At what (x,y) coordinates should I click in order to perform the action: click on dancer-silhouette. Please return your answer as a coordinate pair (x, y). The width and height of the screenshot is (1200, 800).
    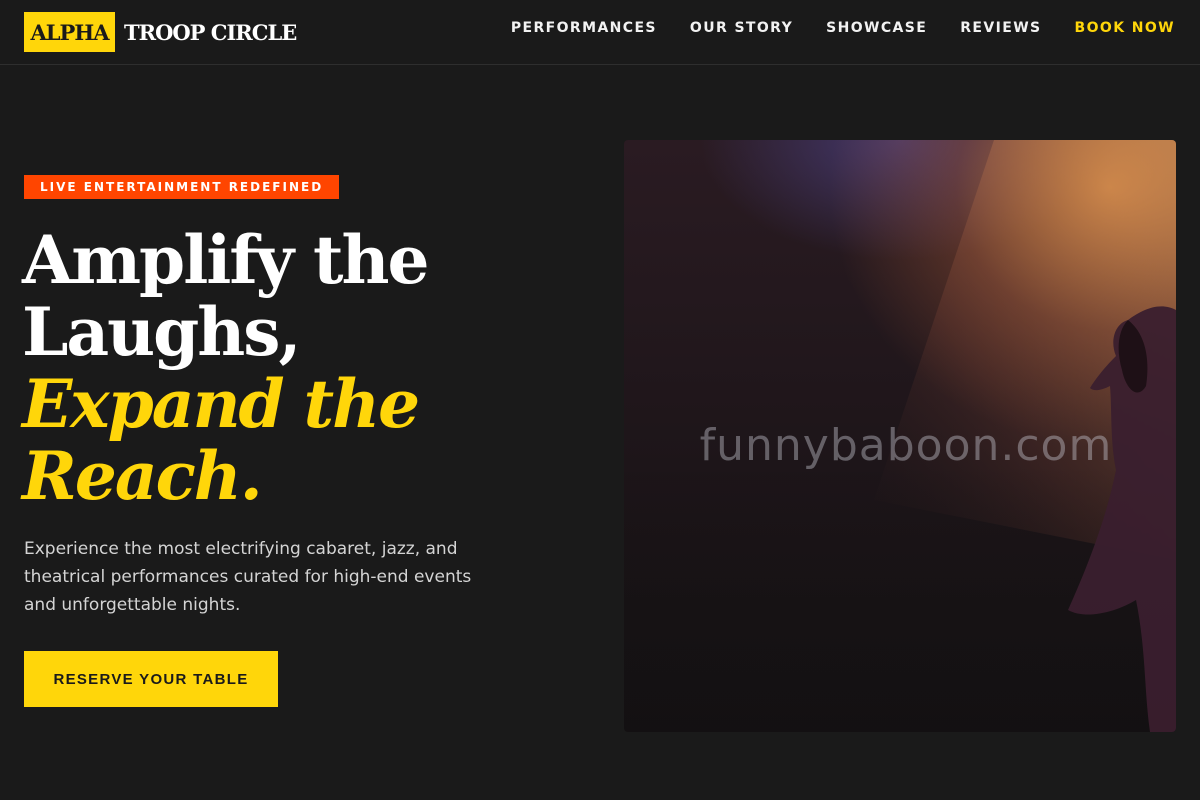
    Looking at the image, I should click on (1122, 519).